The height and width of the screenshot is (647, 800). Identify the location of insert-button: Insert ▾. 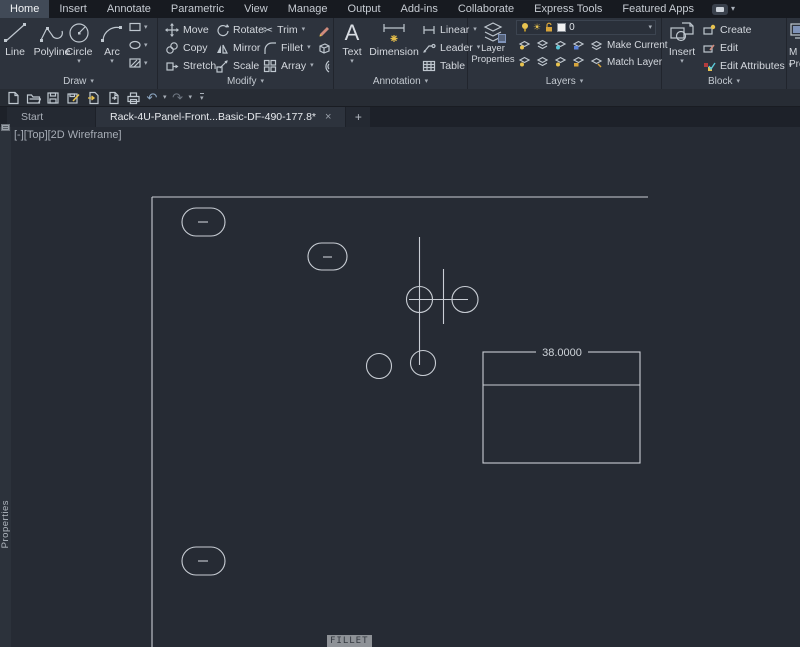
(682, 42).